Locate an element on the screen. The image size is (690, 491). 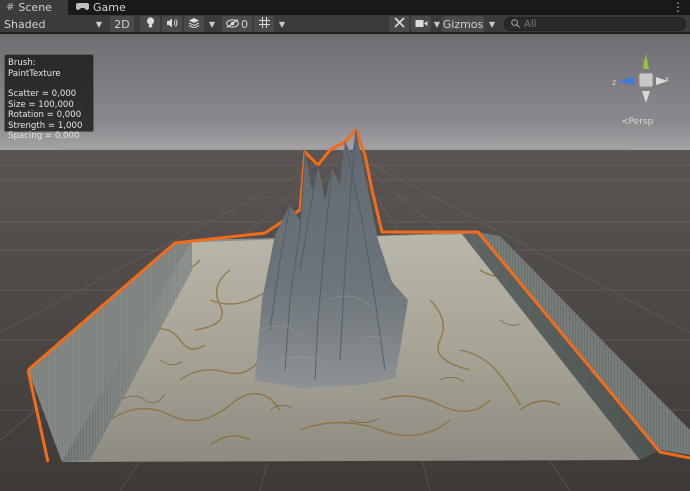
camera-icon is located at coordinates (421, 24).